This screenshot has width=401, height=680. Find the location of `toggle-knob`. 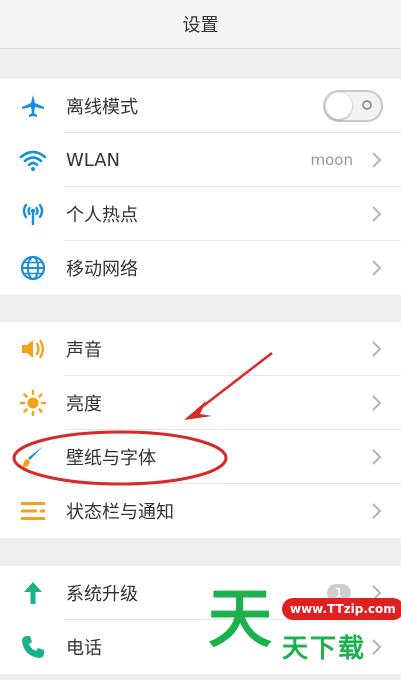

toggle-knob is located at coordinates (339, 106).